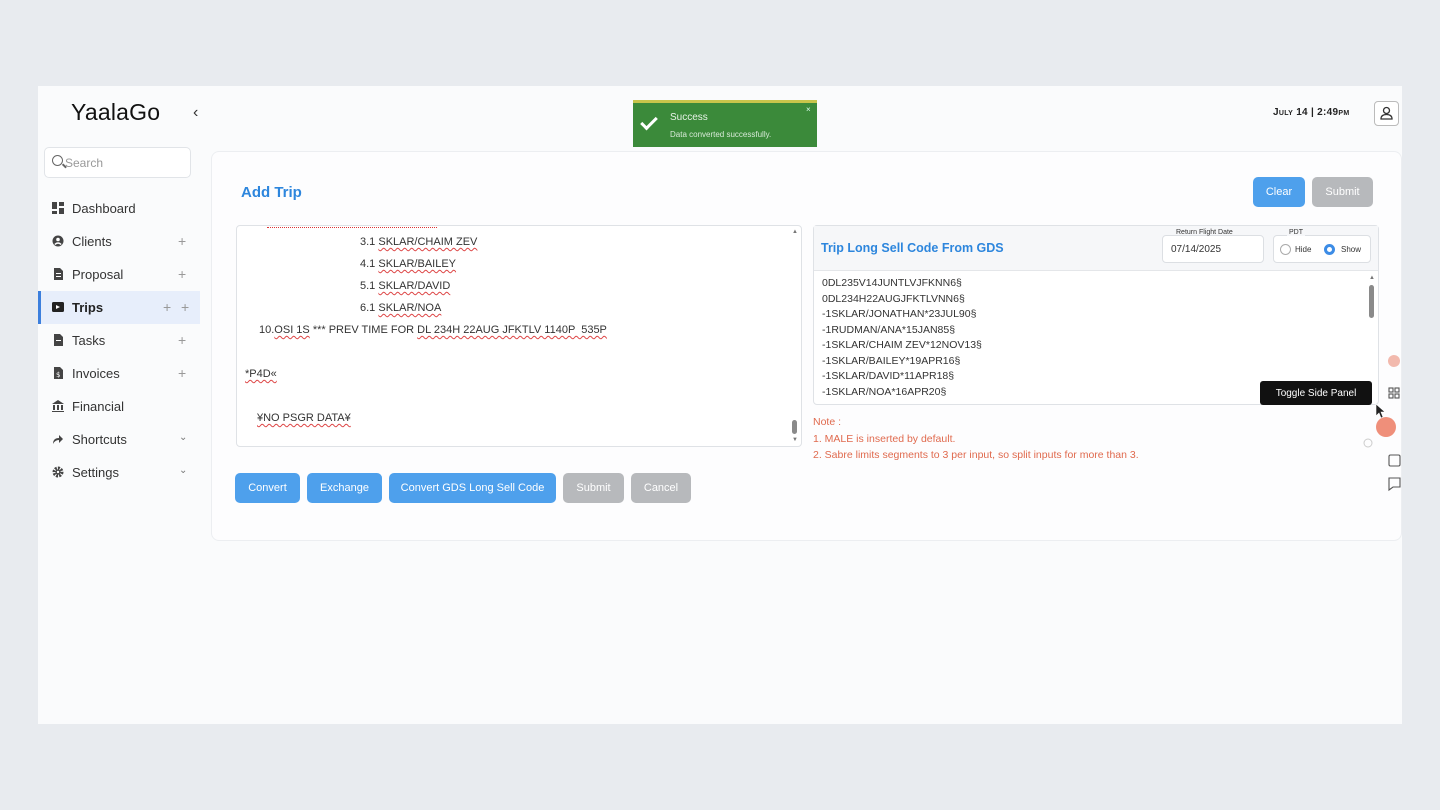 The width and height of the screenshot is (1440, 810). I want to click on sidebar-item-label: Invoices, so click(96, 373).